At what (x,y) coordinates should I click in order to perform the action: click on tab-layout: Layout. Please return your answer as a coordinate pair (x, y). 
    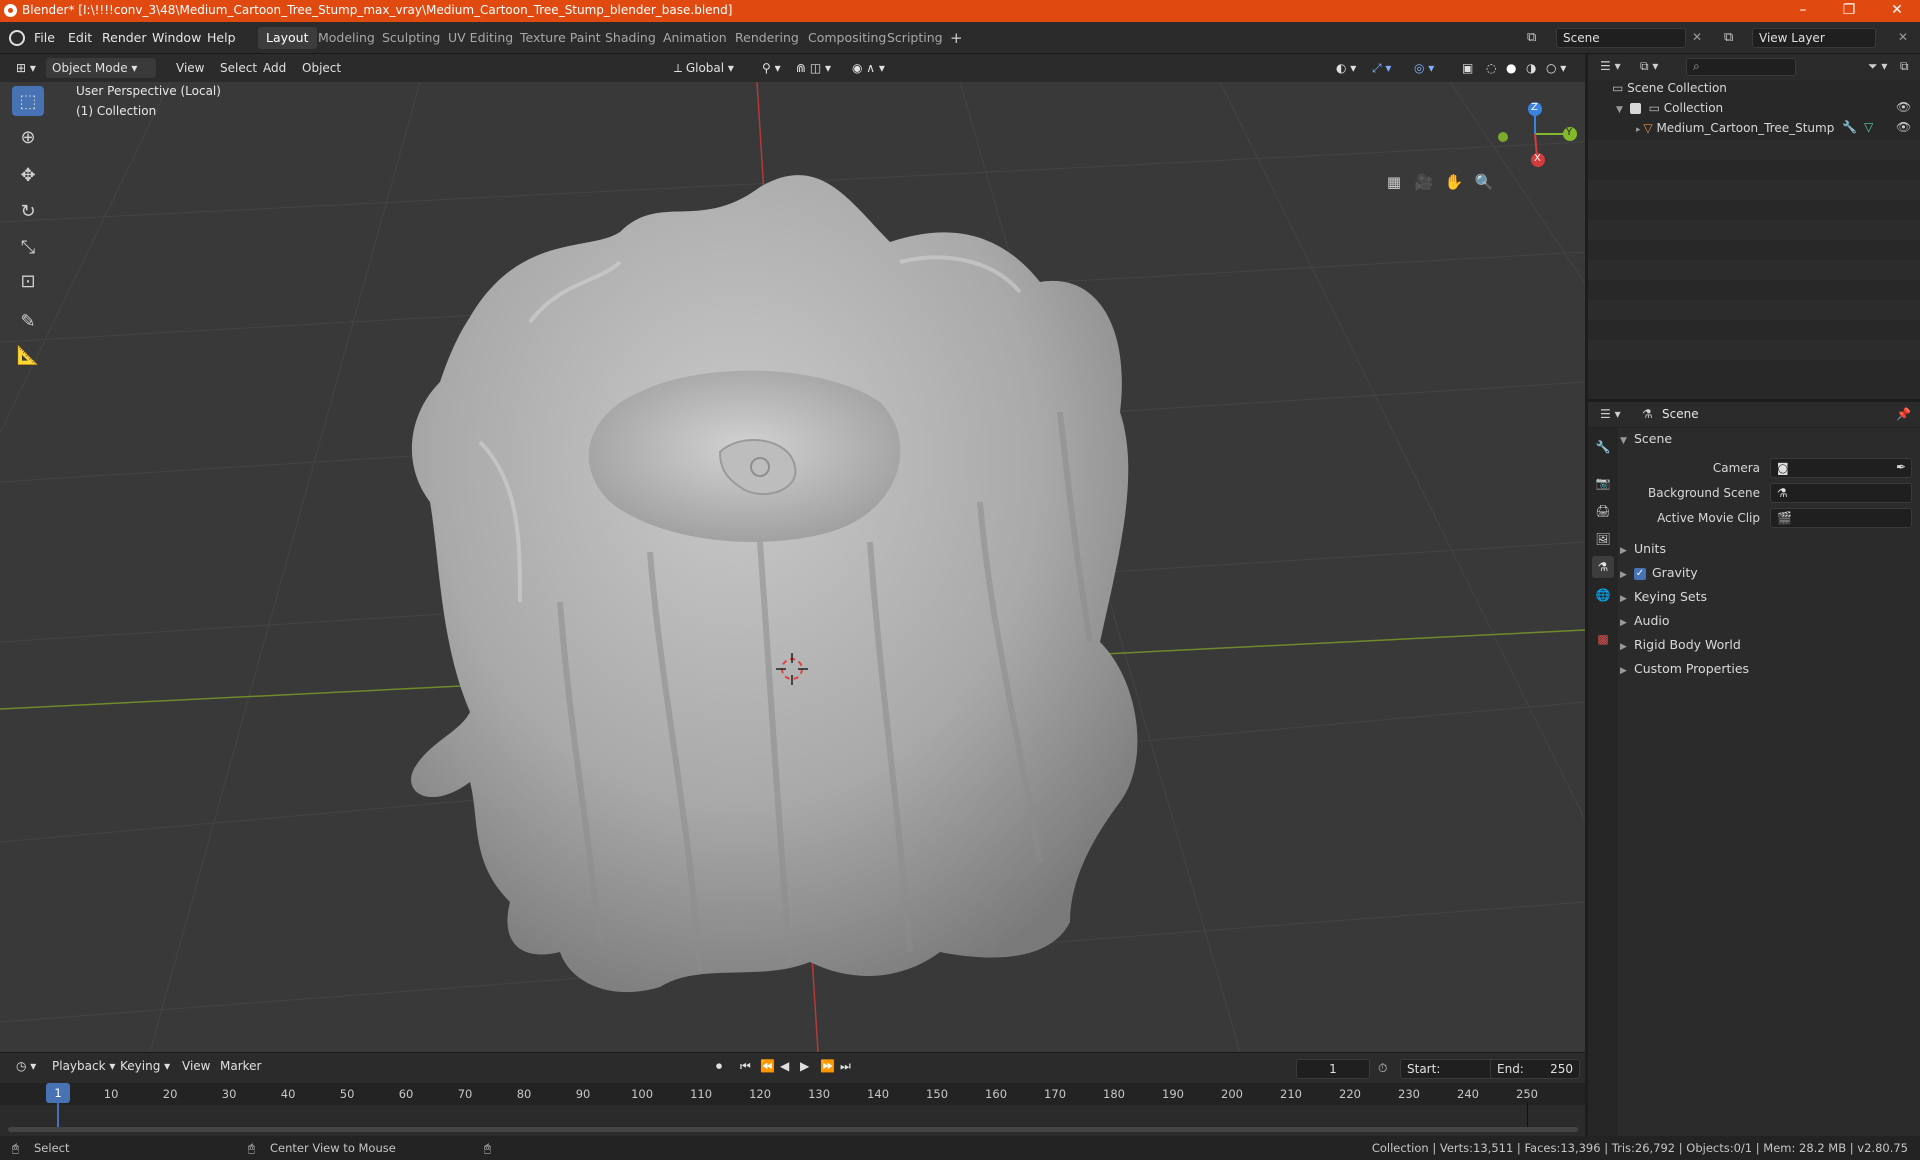
    Looking at the image, I should click on (287, 38).